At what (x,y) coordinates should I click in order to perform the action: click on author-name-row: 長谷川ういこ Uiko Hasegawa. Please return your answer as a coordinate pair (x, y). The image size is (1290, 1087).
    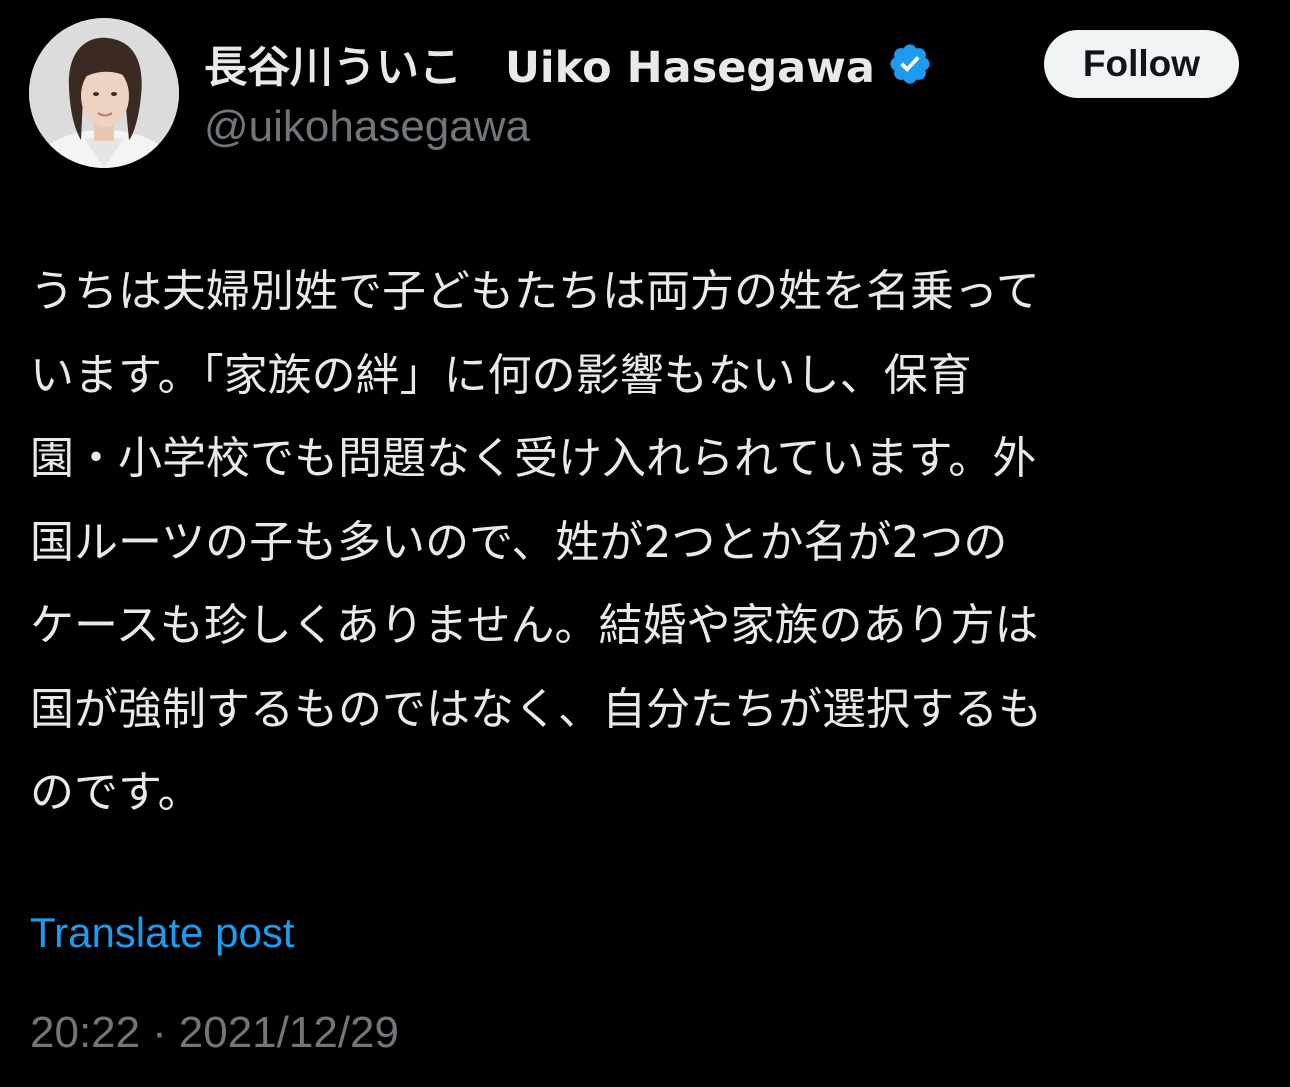
    Looking at the image, I should click on (568, 64).